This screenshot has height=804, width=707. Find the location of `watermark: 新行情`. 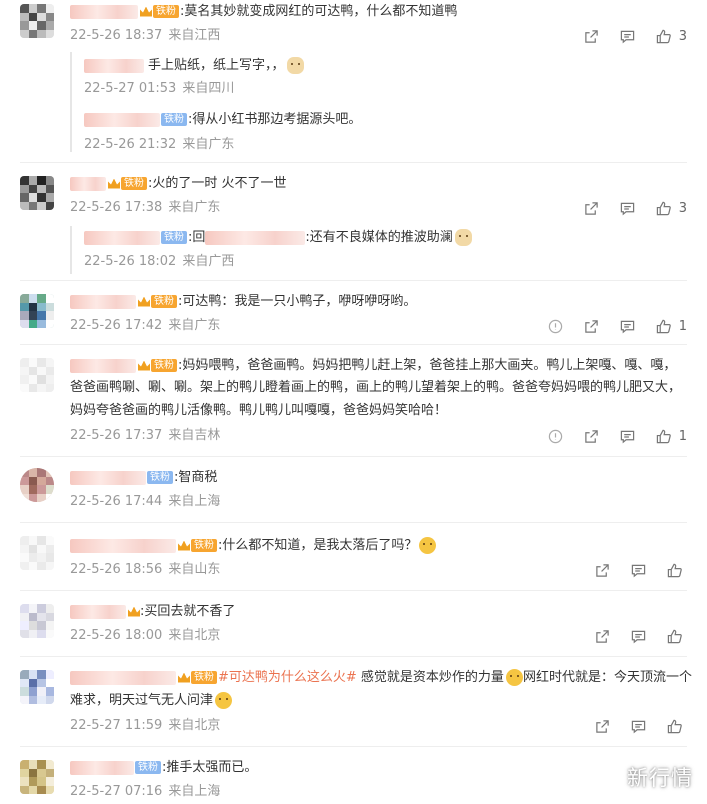

watermark: 新行情 is located at coordinates (660, 778).